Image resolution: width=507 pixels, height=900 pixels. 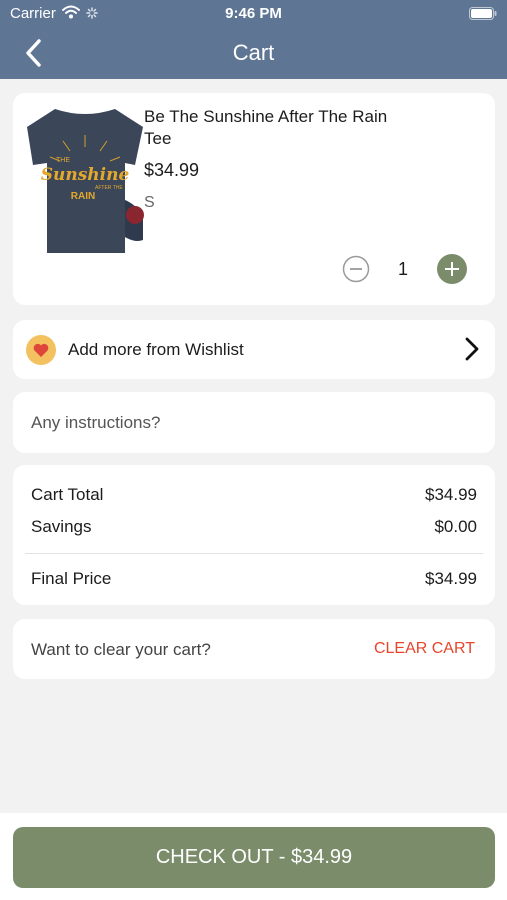 I want to click on instructions-card, so click(x=254, y=422).